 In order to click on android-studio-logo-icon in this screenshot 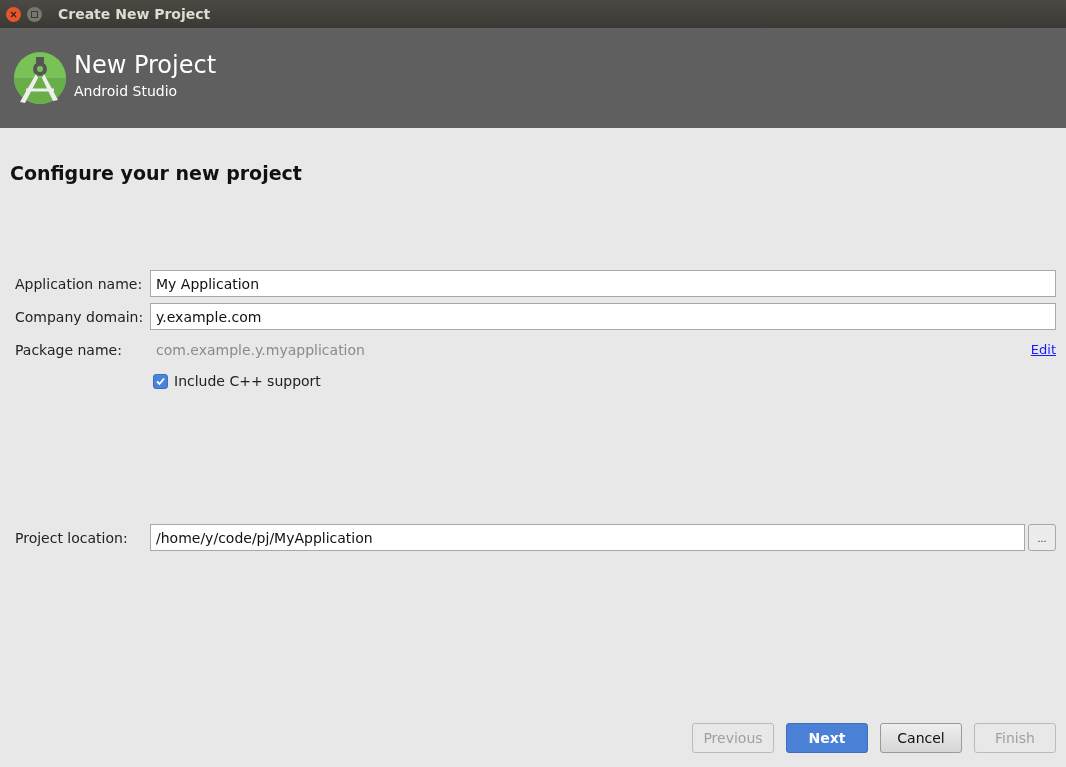, I will do `click(40, 78)`.